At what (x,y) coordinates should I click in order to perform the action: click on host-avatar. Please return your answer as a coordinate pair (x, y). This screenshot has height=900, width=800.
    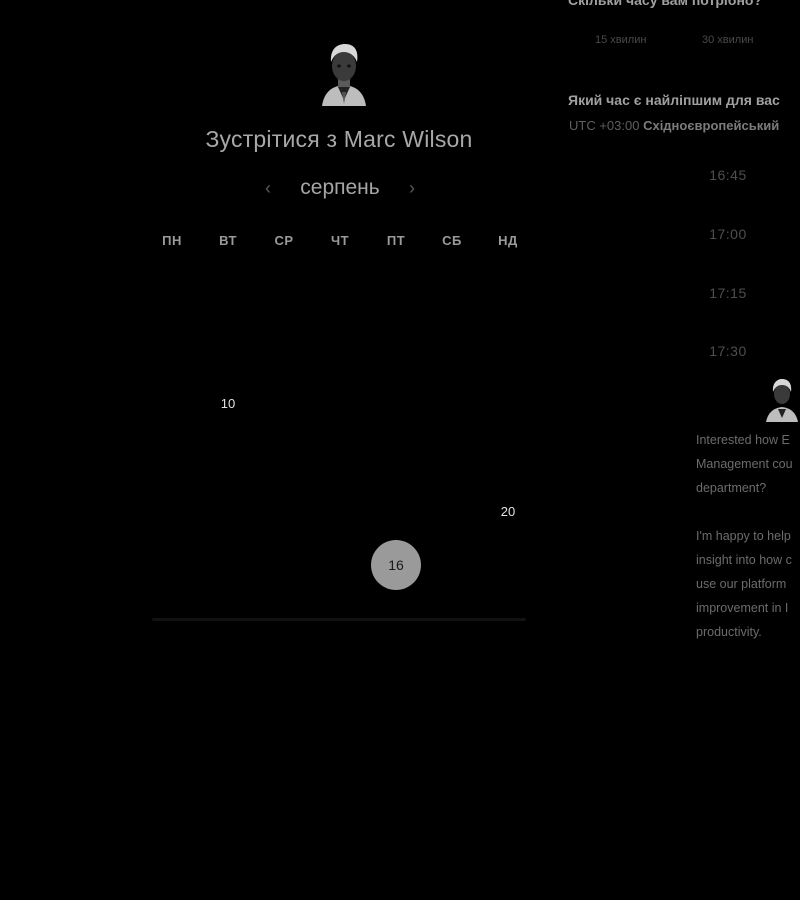
    Looking at the image, I should click on (344, 75).